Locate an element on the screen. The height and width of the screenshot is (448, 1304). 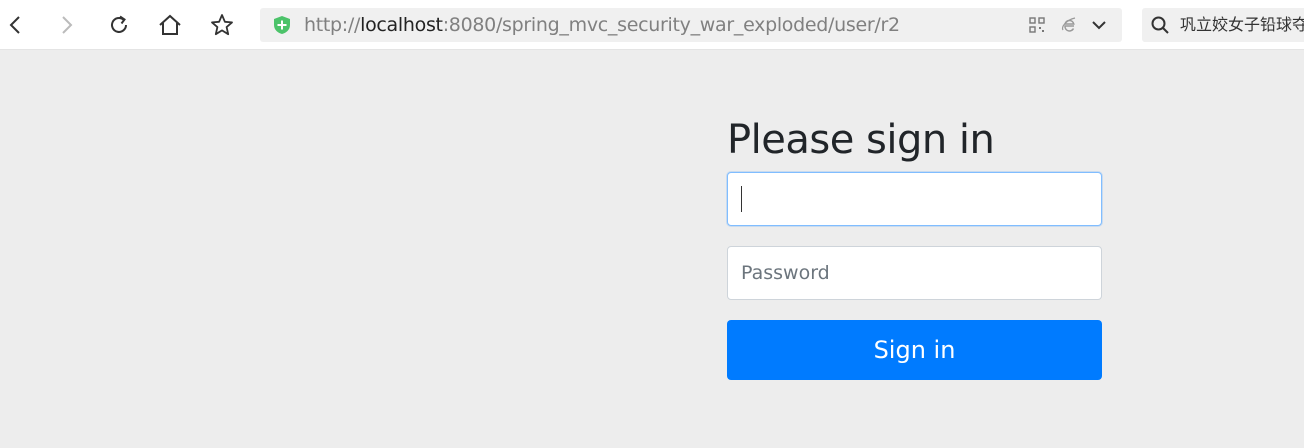
form-heading: Please sign in is located at coordinates (861, 140).